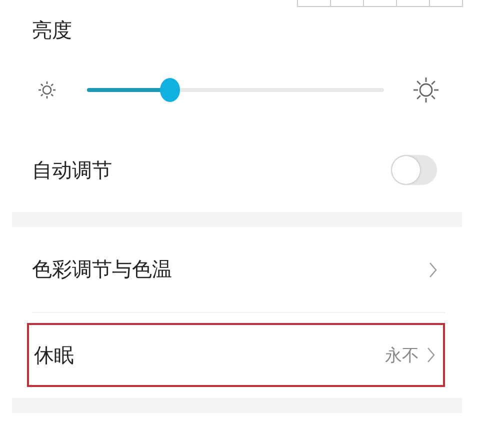 This screenshot has height=435, width=487. Describe the element at coordinates (52, 30) in the screenshot. I see `brightness-title: 亮度` at that location.